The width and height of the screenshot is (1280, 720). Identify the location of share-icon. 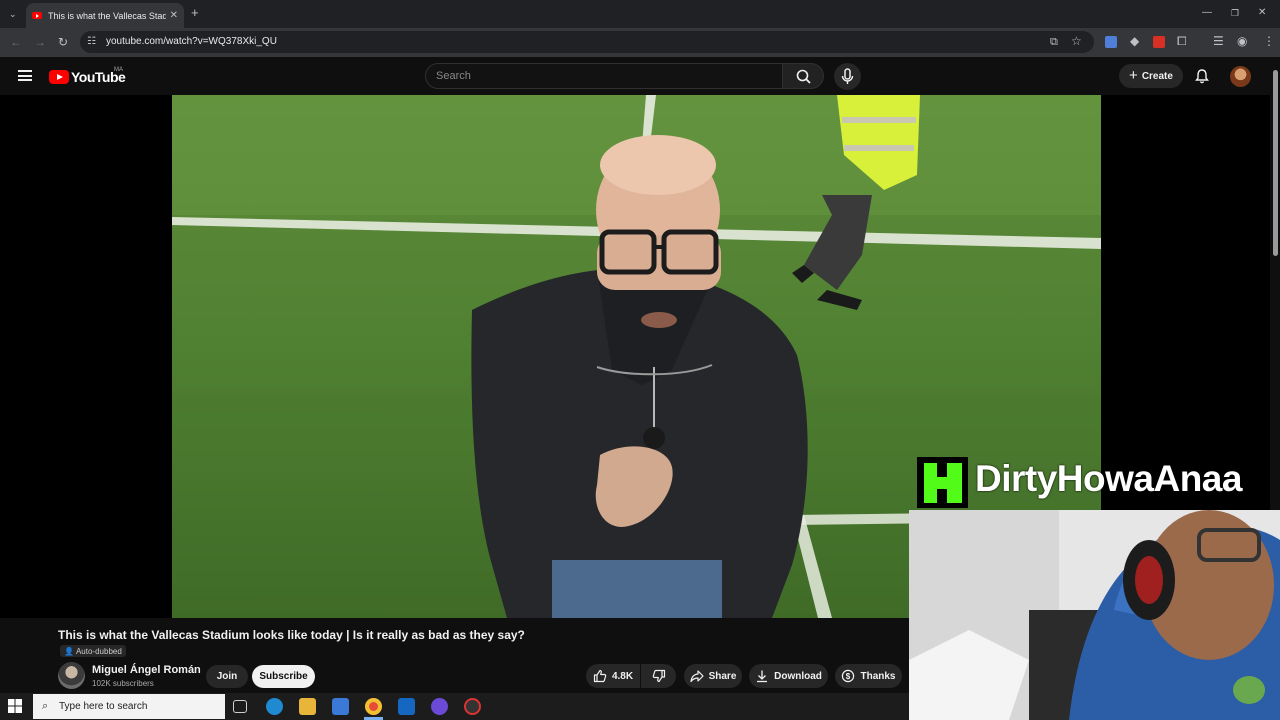
(696, 676).